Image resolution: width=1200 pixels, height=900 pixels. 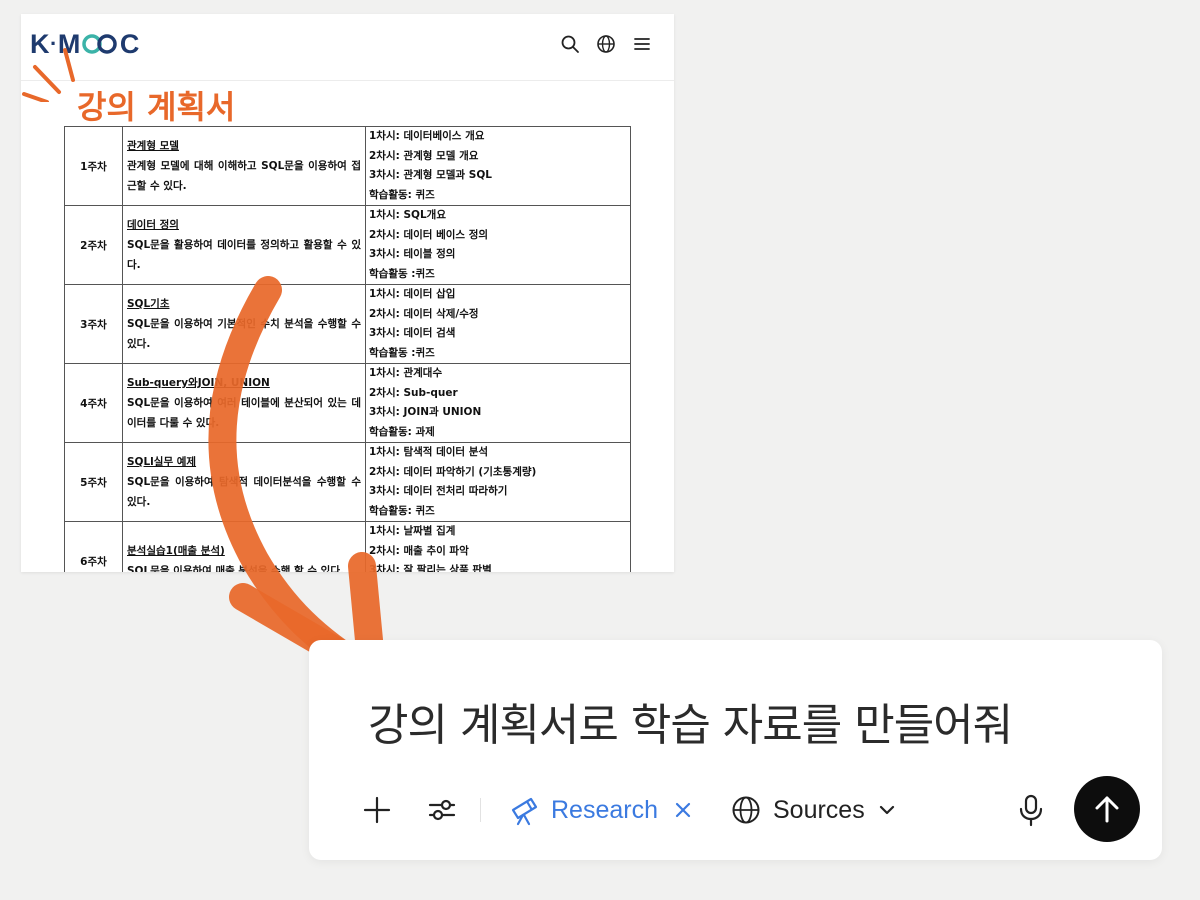 I want to click on session-item: 2차시: 데이터 베이스 정의, so click(x=429, y=234).